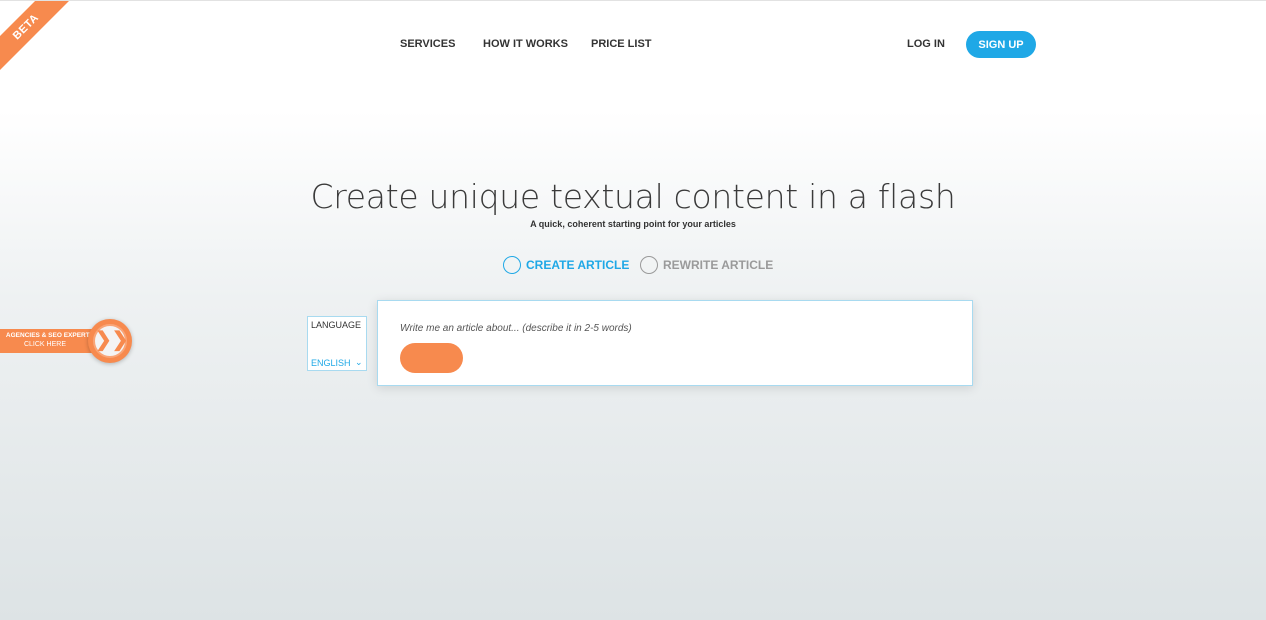 This screenshot has height=620, width=1266. What do you see at coordinates (621, 44) in the screenshot?
I see `nav-price-list: PRICE LIST` at bounding box center [621, 44].